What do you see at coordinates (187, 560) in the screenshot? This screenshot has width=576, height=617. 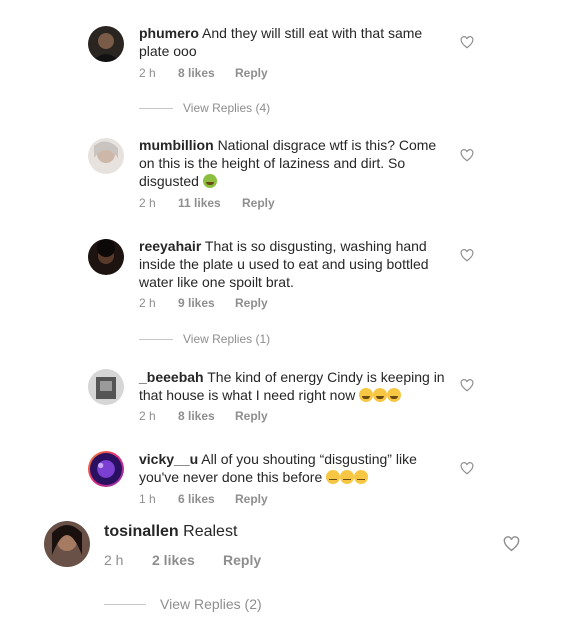 I see `comment-likes: 2 likes` at bounding box center [187, 560].